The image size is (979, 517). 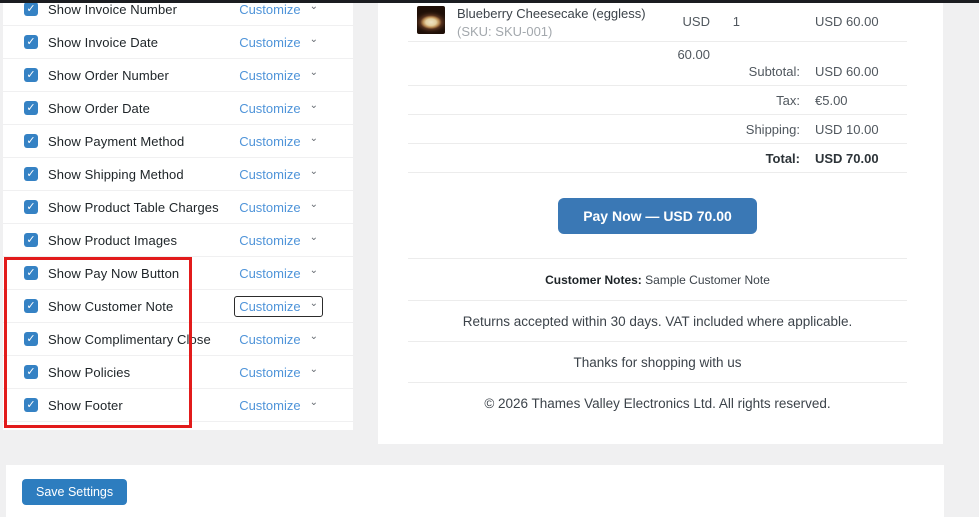 I want to click on shipping-label: Shipping:, so click(x=772, y=129).